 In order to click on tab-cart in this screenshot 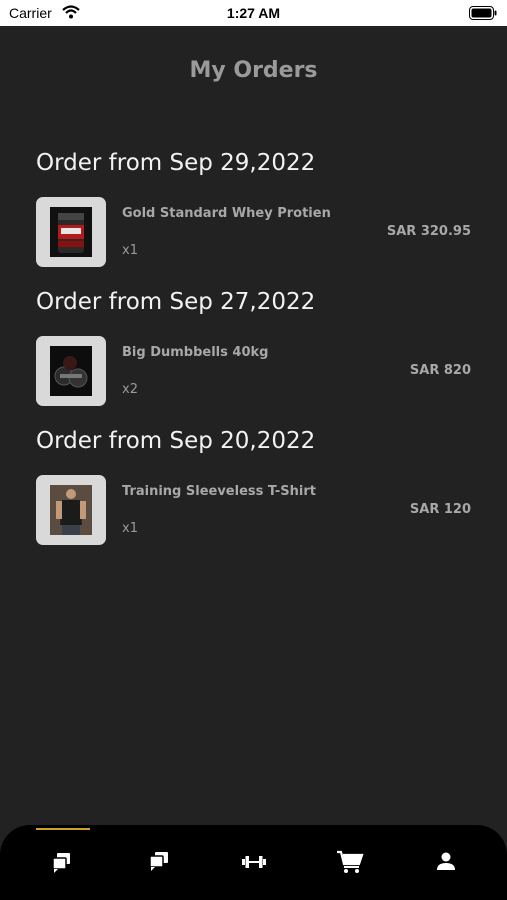, I will do `click(350, 862)`.